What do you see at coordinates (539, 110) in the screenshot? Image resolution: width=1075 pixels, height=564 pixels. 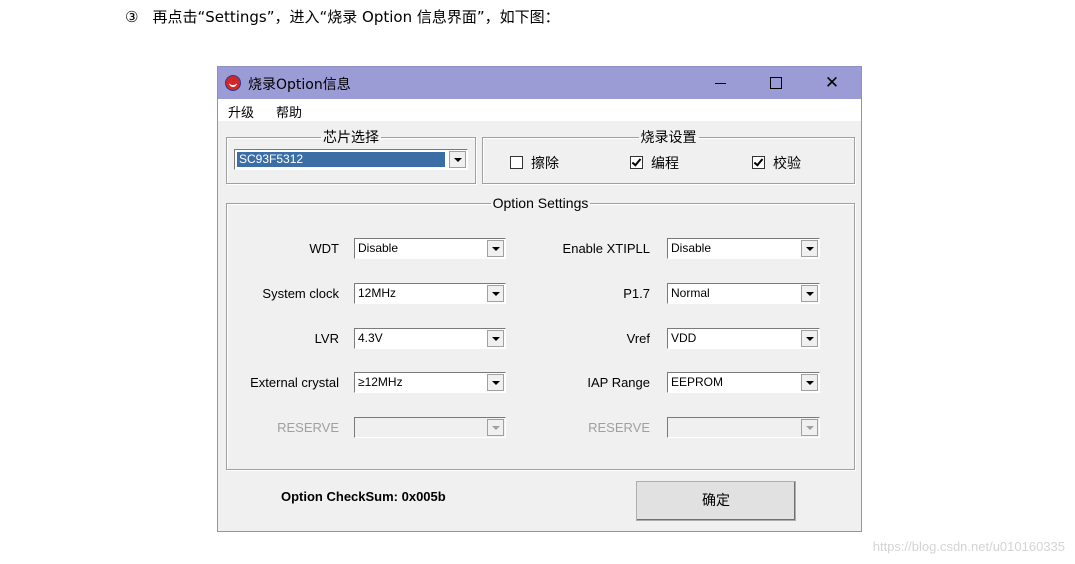 I see `menu-bar: 升级 帮助` at bounding box center [539, 110].